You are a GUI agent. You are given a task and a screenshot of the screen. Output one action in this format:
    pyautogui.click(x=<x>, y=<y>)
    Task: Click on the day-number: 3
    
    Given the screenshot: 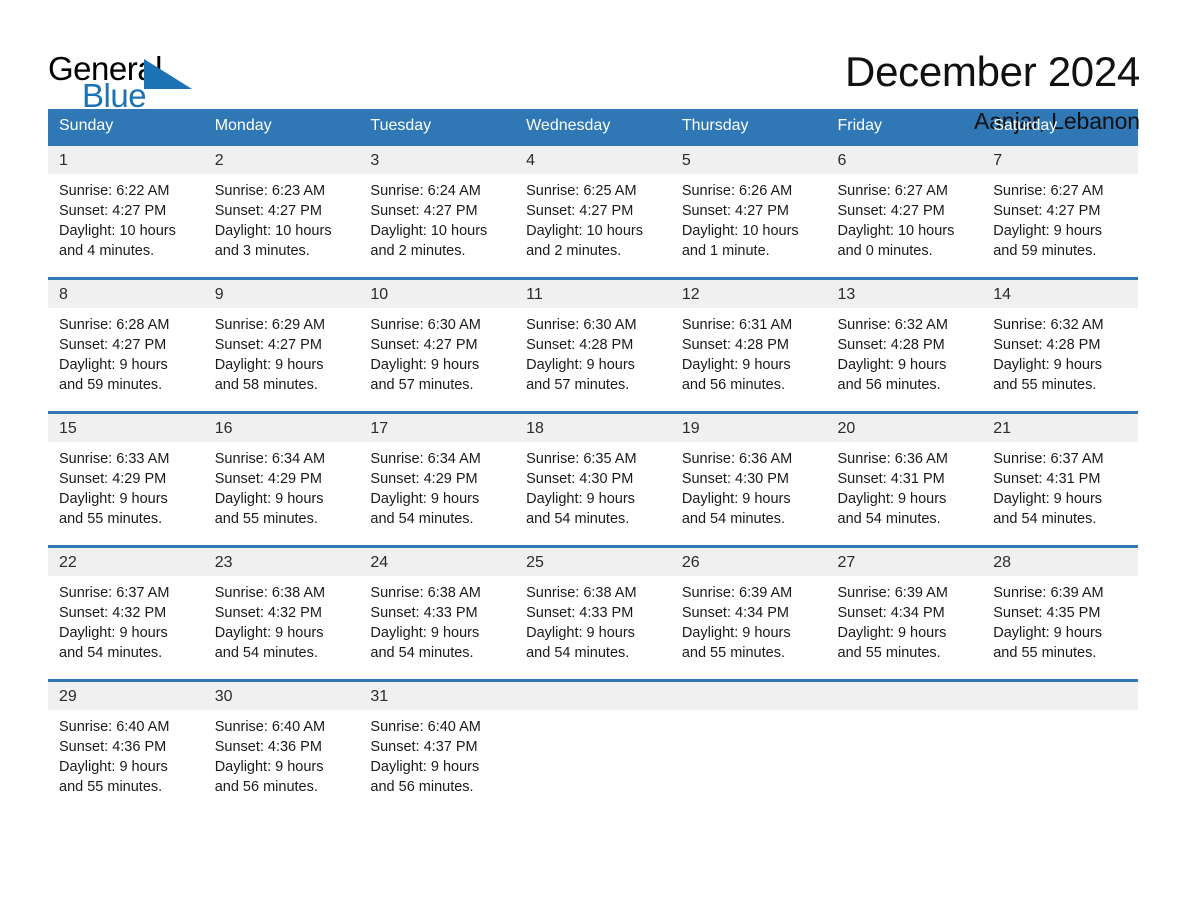 What is the action you would take?
    pyautogui.click(x=437, y=160)
    